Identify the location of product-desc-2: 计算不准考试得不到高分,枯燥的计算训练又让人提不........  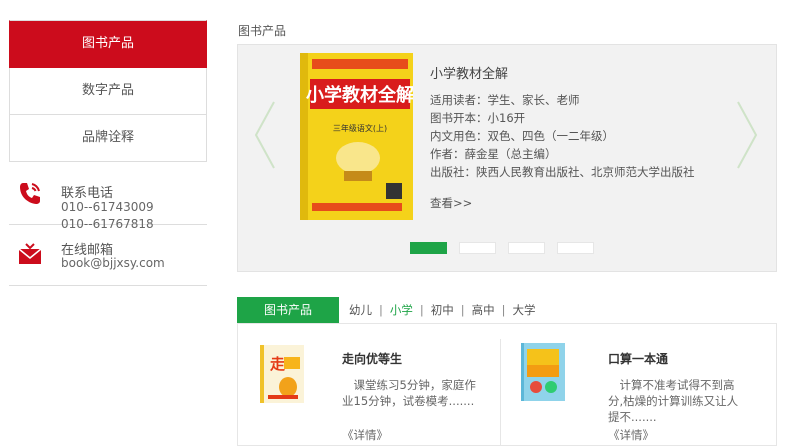
(673, 401).